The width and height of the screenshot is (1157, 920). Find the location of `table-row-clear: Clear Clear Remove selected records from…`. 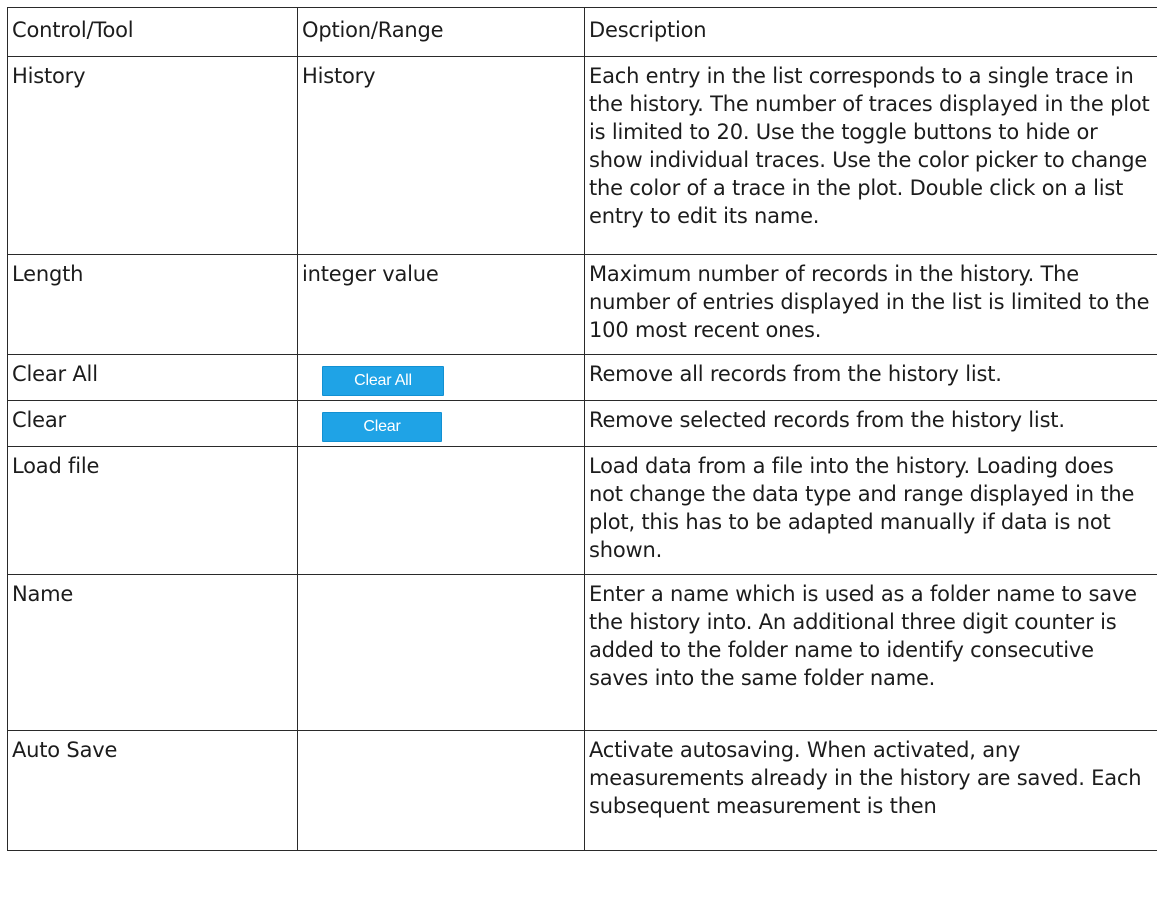

table-row-clear: Clear Clear Remove selected records from… is located at coordinates (582, 423).